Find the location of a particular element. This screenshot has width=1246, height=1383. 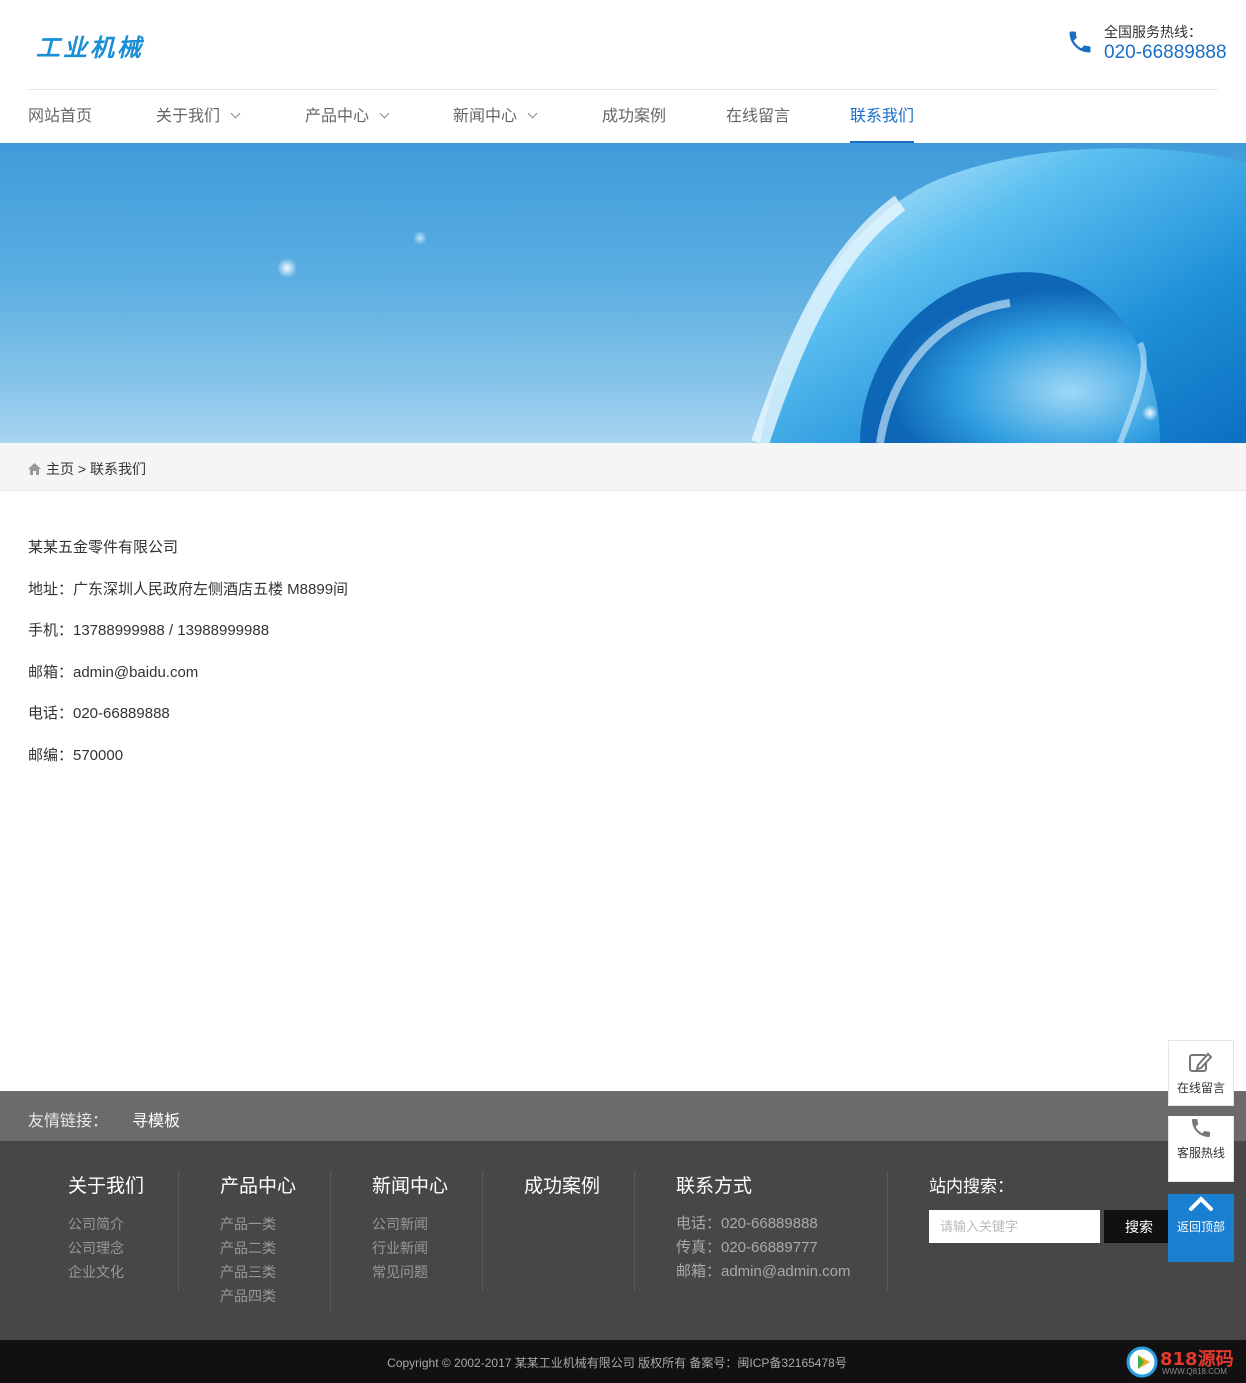

search-button: 搜索 is located at coordinates (1139, 1226).